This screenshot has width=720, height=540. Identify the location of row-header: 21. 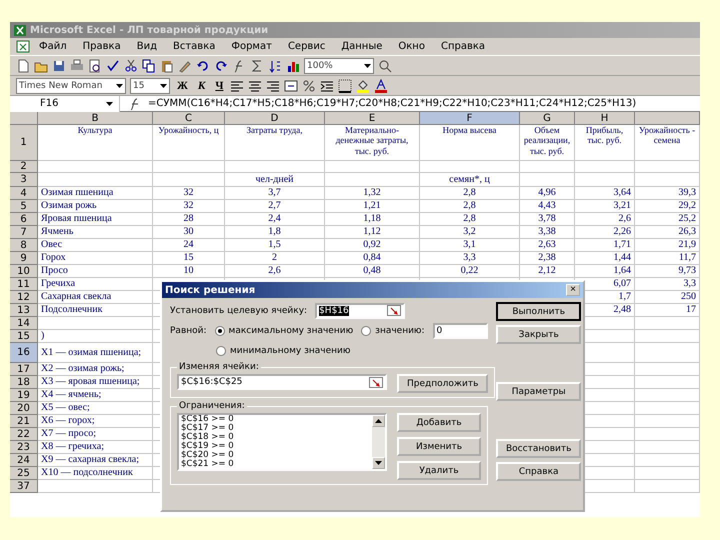
(24, 421).